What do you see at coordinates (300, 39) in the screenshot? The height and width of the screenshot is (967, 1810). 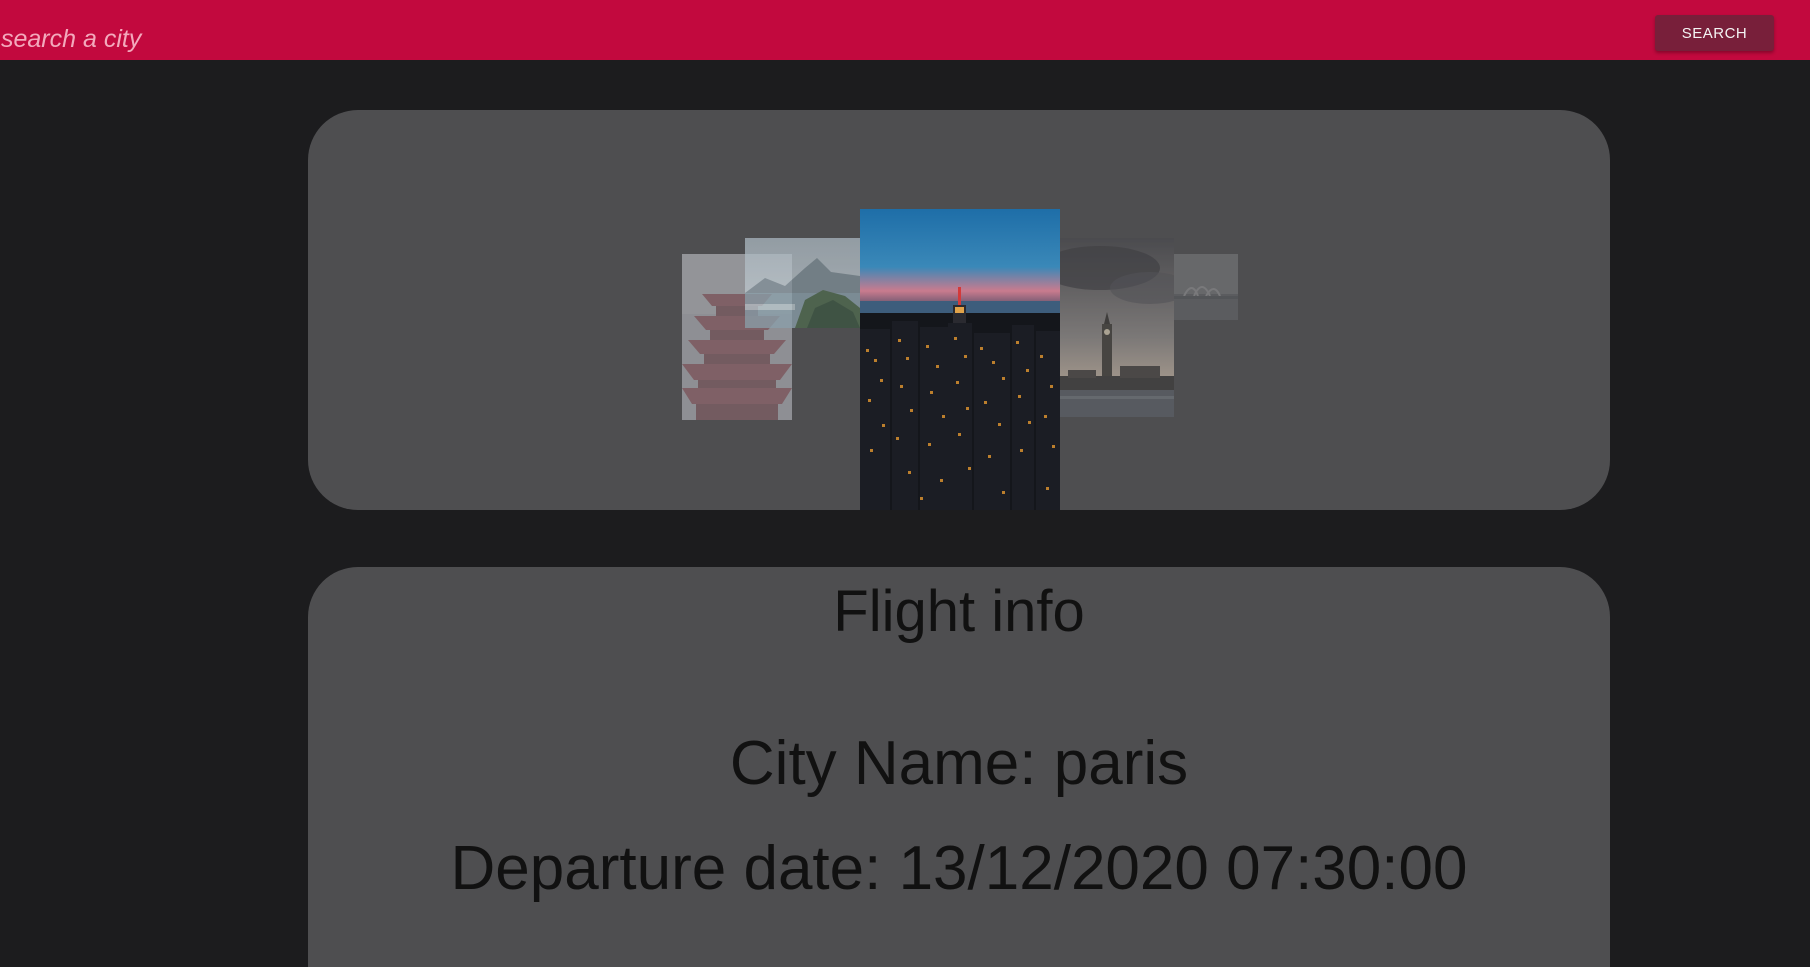 I see `search-input` at bounding box center [300, 39].